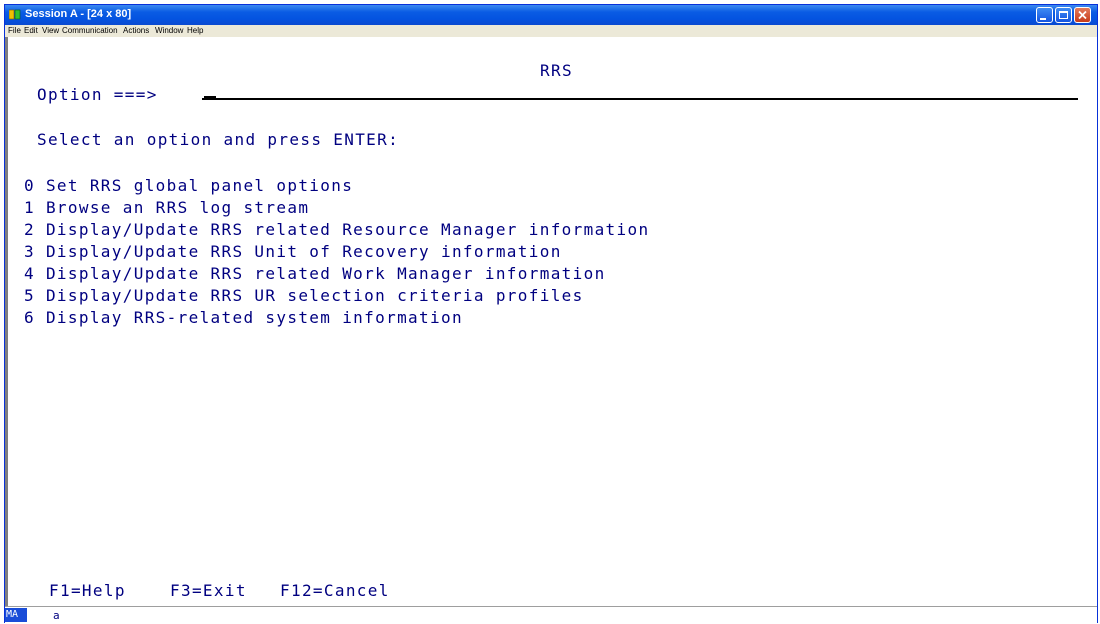 Image resolution: width=1100 pixels, height=624 pixels. Describe the element at coordinates (208, 591) in the screenshot. I see `pf-key-exit: F3=Exit` at that location.